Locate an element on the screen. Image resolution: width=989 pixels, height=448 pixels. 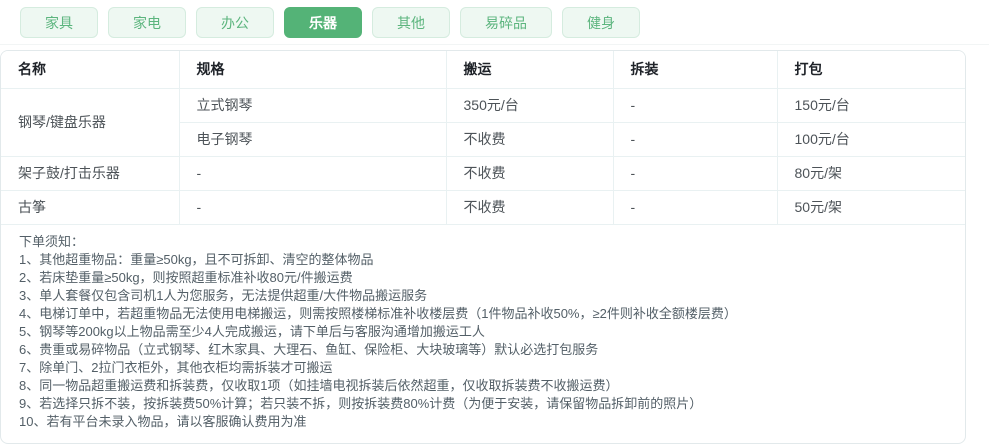
table-header-row: 名称 规格 搬运 拆装 打包 is located at coordinates (483, 70).